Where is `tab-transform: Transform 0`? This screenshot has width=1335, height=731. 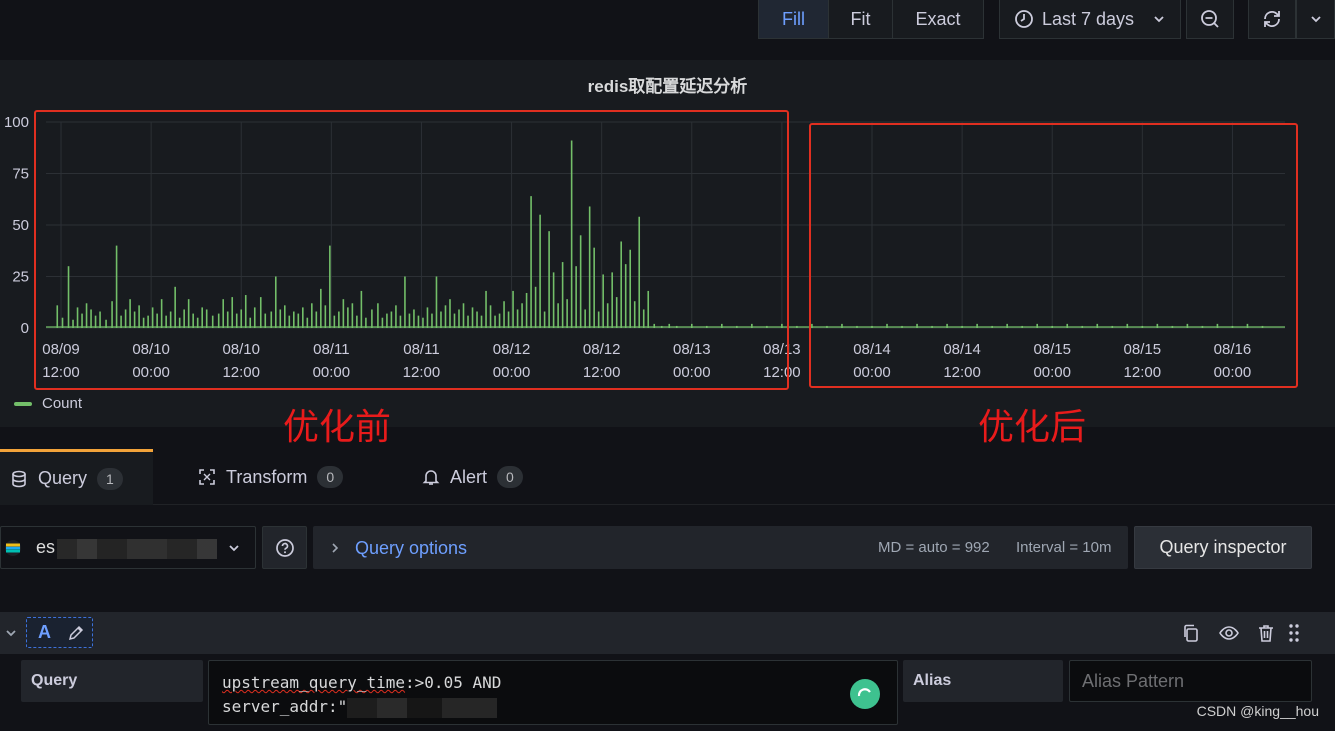
tab-transform: Transform 0 is located at coordinates (271, 477).